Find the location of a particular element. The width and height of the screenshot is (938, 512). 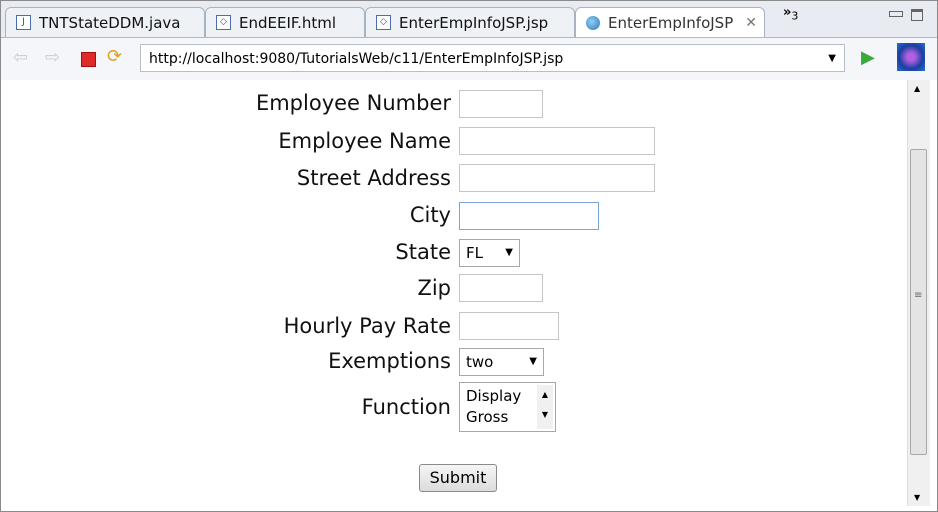

tab-enterempinfojsp-jsp: ◇ EnterEmpInfoJSP.jsp is located at coordinates (470, 22).